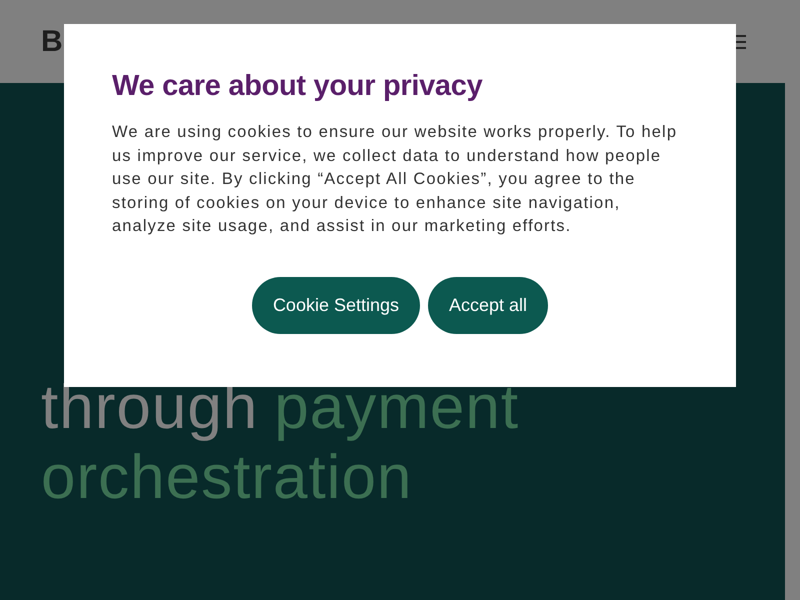 This screenshot has height=600, width=800. I want to click on dialog-text: We are using cookies to ensure our website works properly. To help us improve our service, we collect data to understand how people use our site. By clicking “Accept All Cookies”, you agree to the storing of cookies on your device to enhance site navigation, analyze site usage, and assist in our marketing efforts., so click(395, 179).